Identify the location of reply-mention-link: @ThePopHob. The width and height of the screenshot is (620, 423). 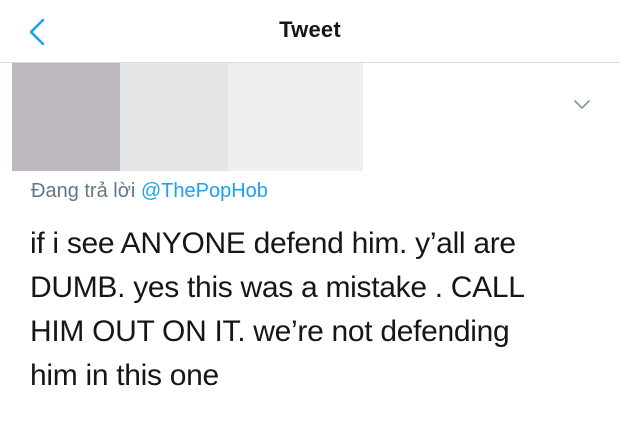
(204, 191).